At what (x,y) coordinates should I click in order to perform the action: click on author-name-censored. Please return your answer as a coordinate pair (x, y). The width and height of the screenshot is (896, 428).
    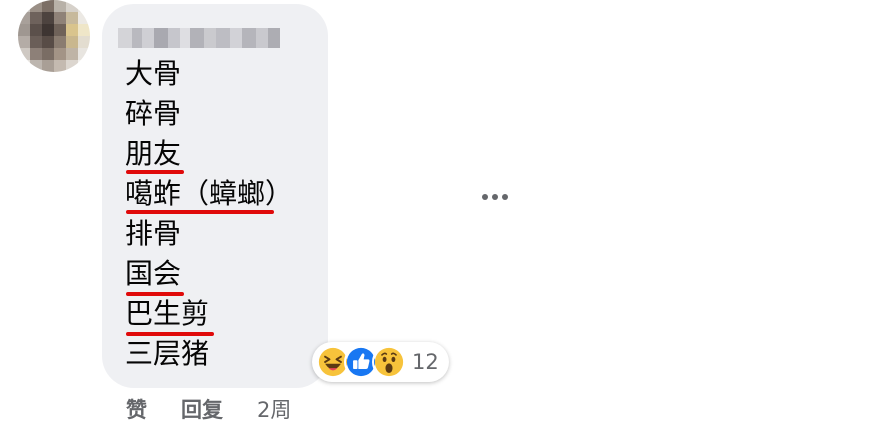
    Looking at the image, I should click on (199, 38).